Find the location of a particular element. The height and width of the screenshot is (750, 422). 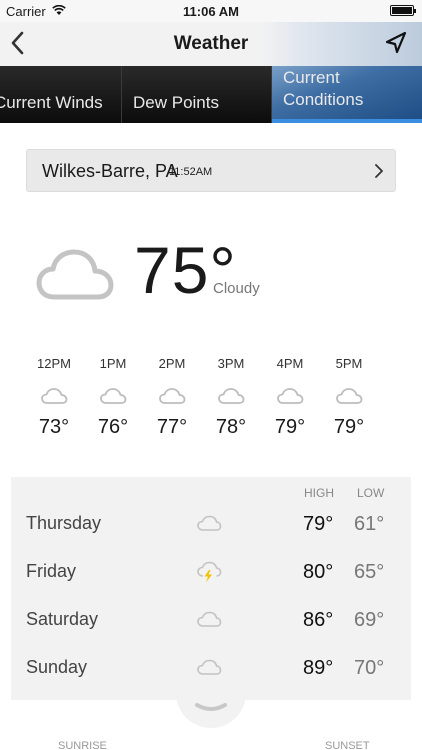

daily-row: Thursday 79° 61° is located at coordinates (211, 525).